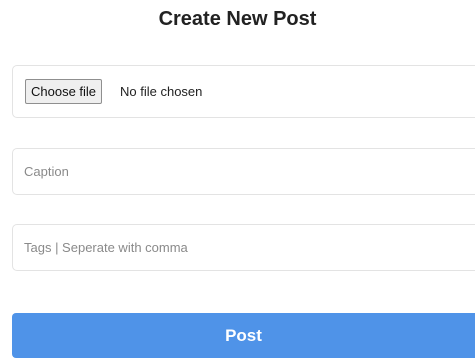  I want to click on choose-file-button: Choose file, so click(64, 91).